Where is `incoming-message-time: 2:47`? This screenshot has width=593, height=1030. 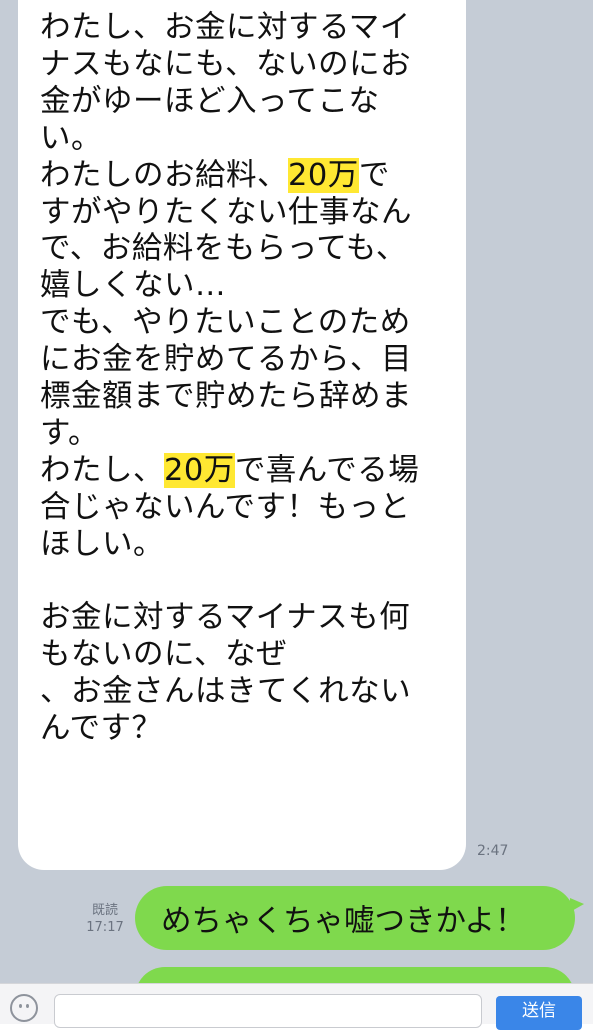
incoming-message-time: 2:47 is located at coordinates (493, 851).